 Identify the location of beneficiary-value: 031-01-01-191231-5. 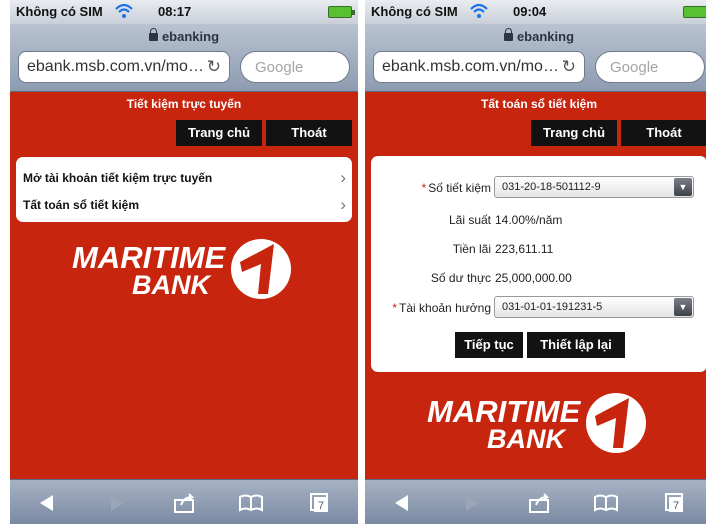
(552, 307).